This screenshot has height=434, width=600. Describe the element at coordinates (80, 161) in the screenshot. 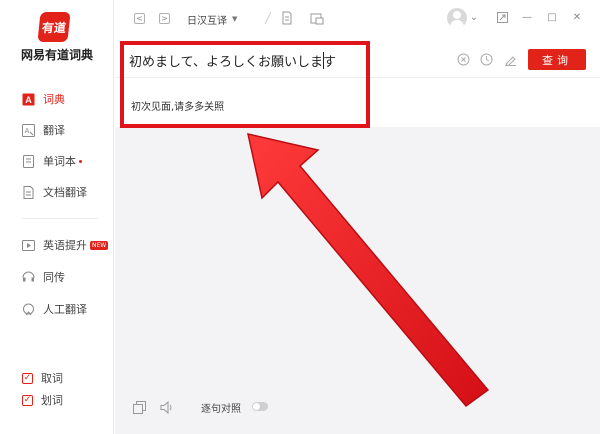

I see `unread-dot` at that location.